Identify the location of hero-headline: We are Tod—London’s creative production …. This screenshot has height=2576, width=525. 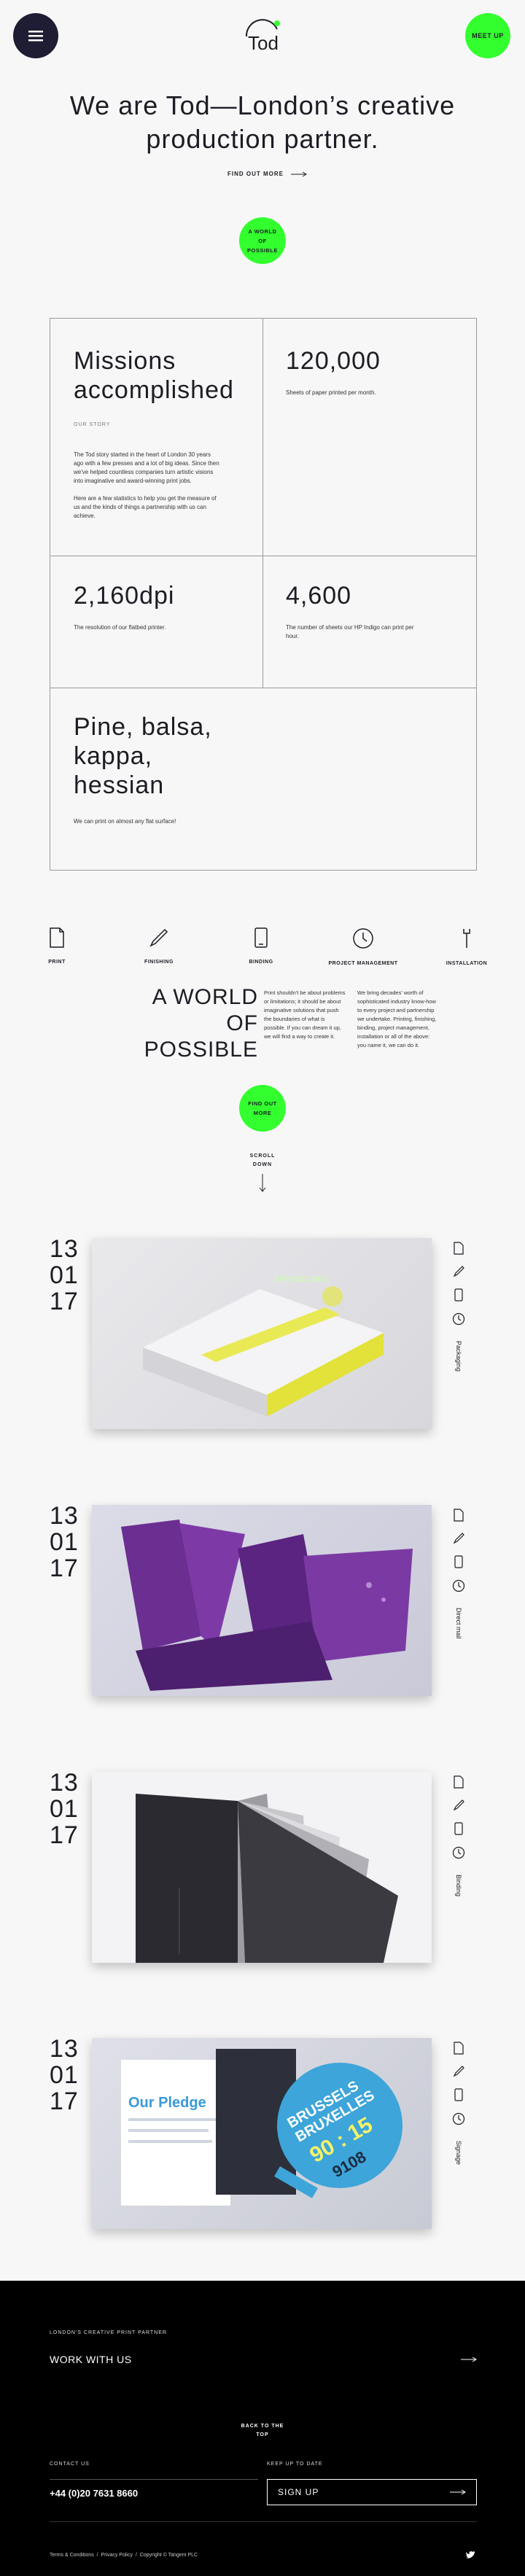
(262, 122).